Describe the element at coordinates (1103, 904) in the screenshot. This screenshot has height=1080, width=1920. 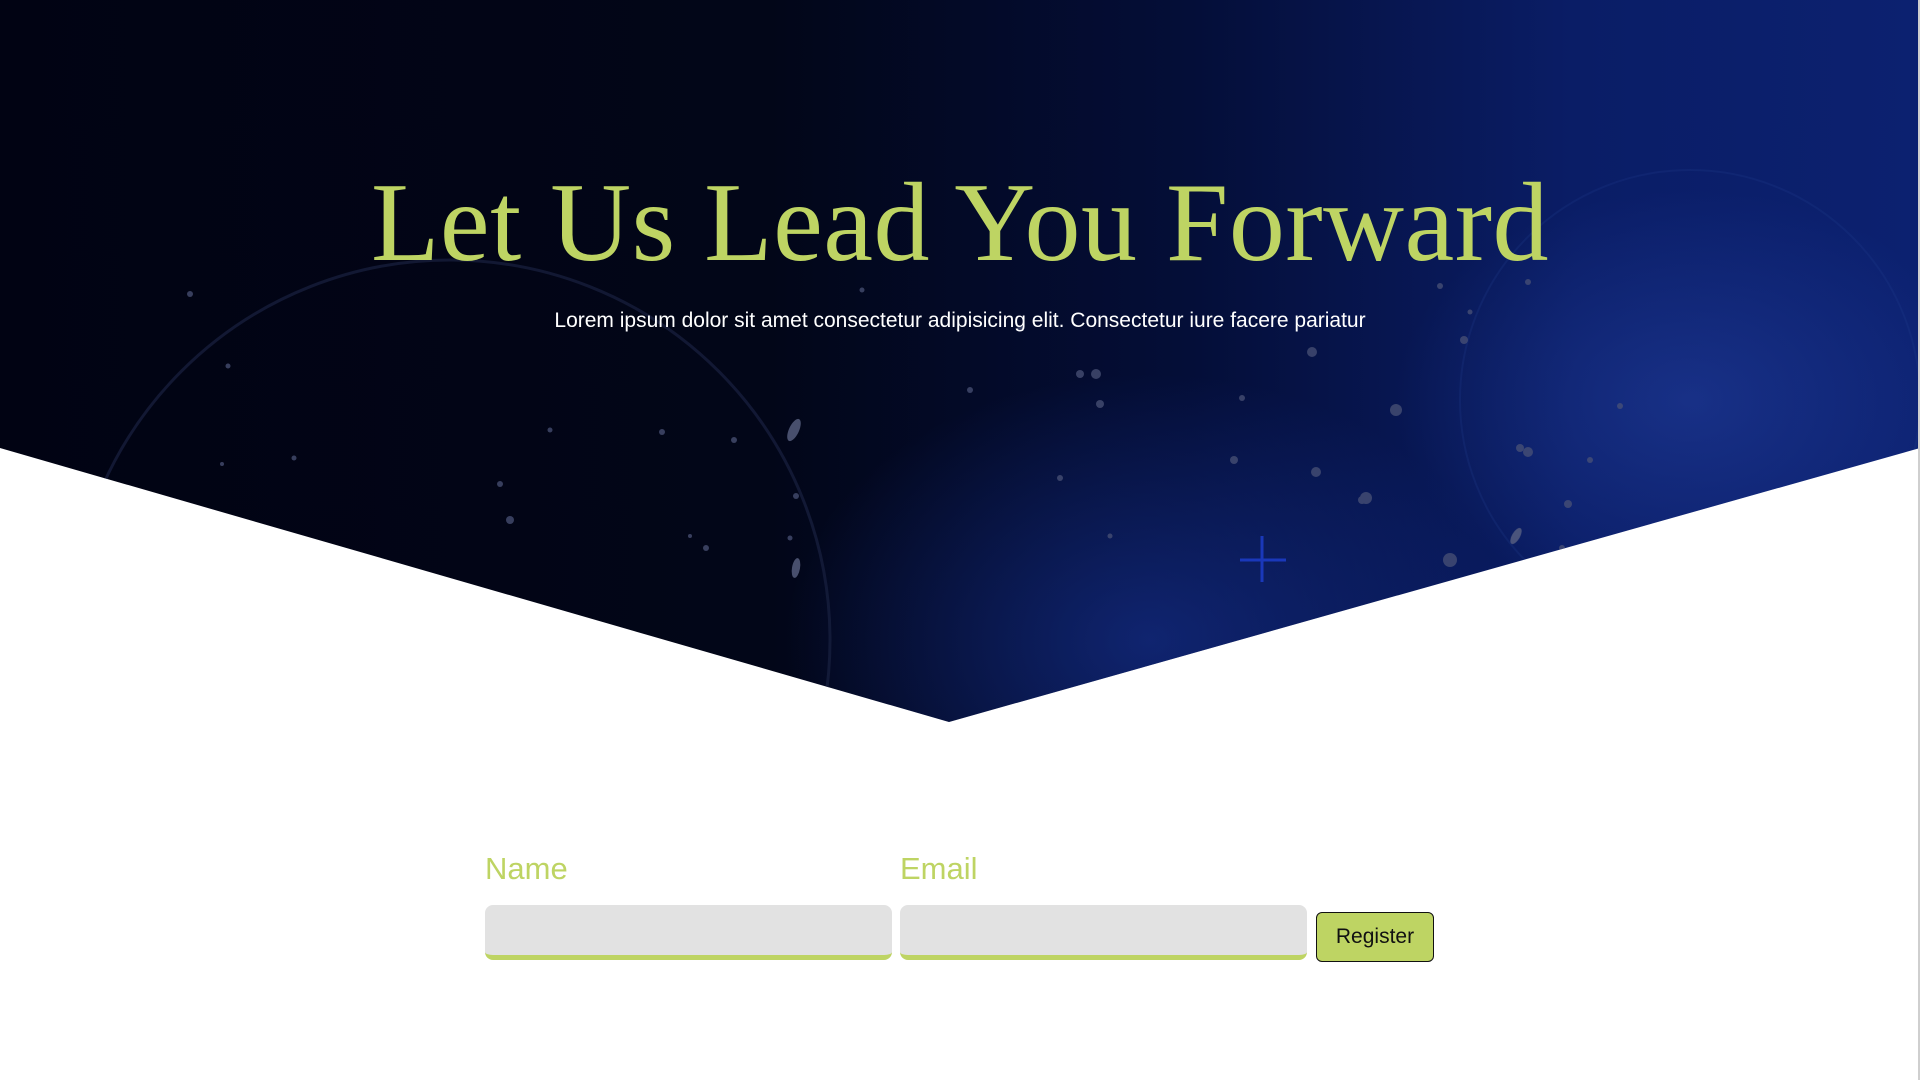
I see `email-field-group: Email` at that location.